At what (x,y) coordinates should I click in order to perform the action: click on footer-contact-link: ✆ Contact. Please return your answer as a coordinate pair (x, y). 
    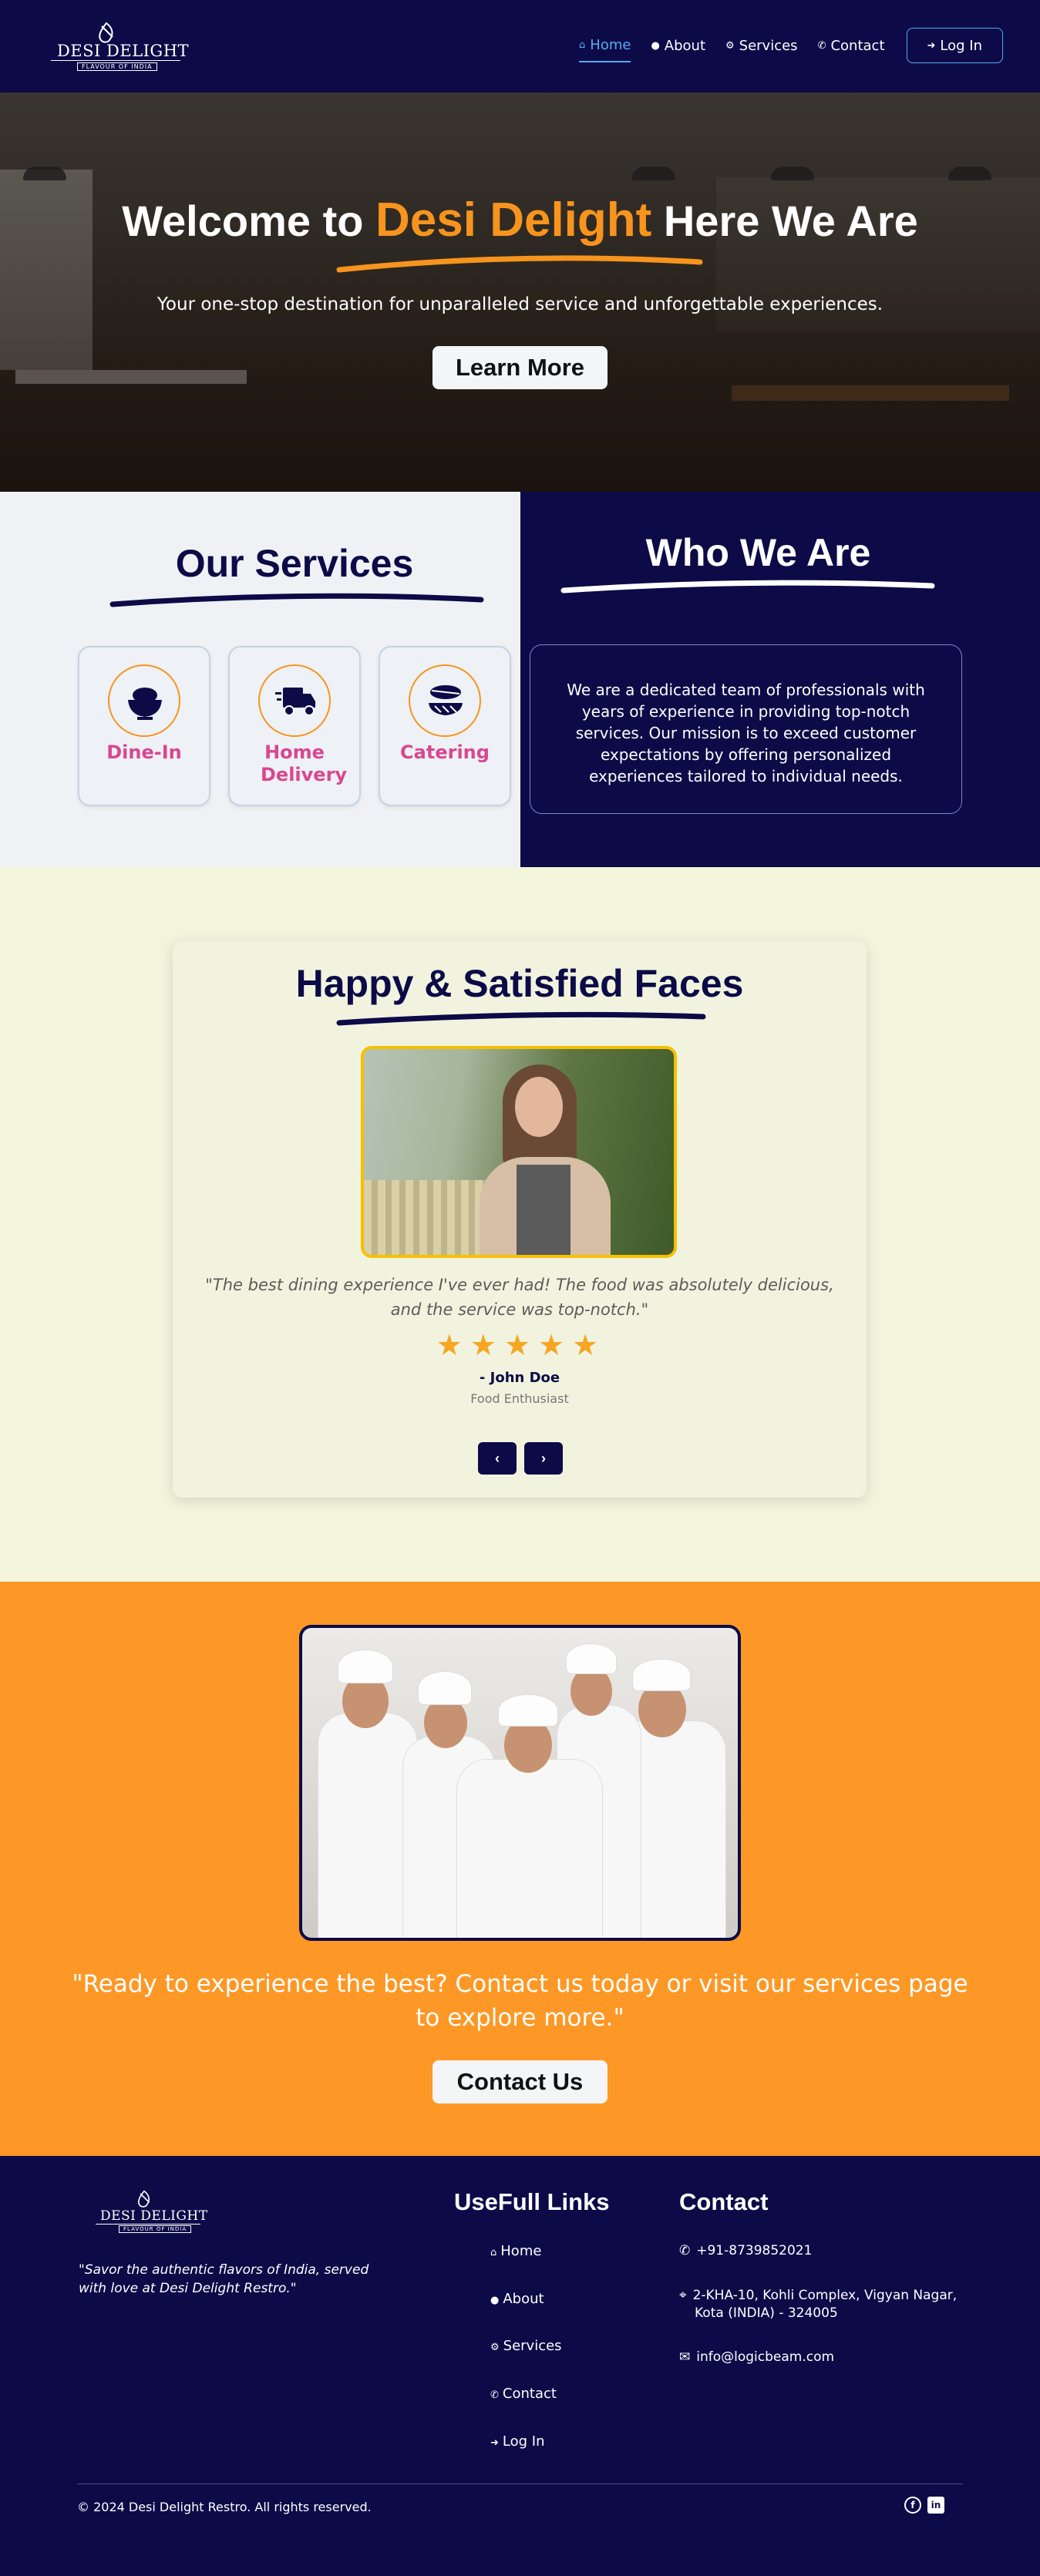
    Looking at the image, I should click on (523, 2394).